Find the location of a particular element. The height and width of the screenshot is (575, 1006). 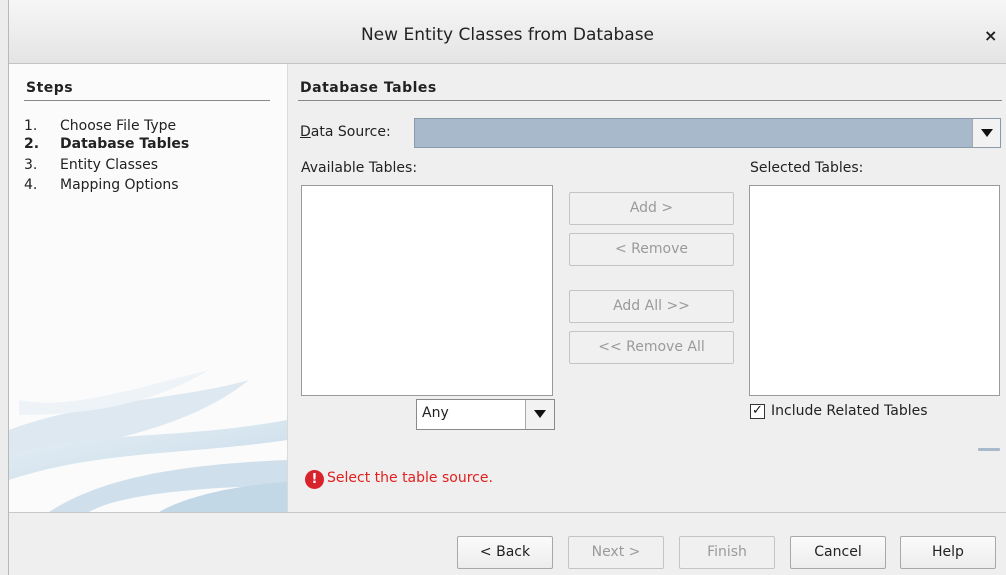

cancel-button: Cancel is located at coordinates (838, 552).